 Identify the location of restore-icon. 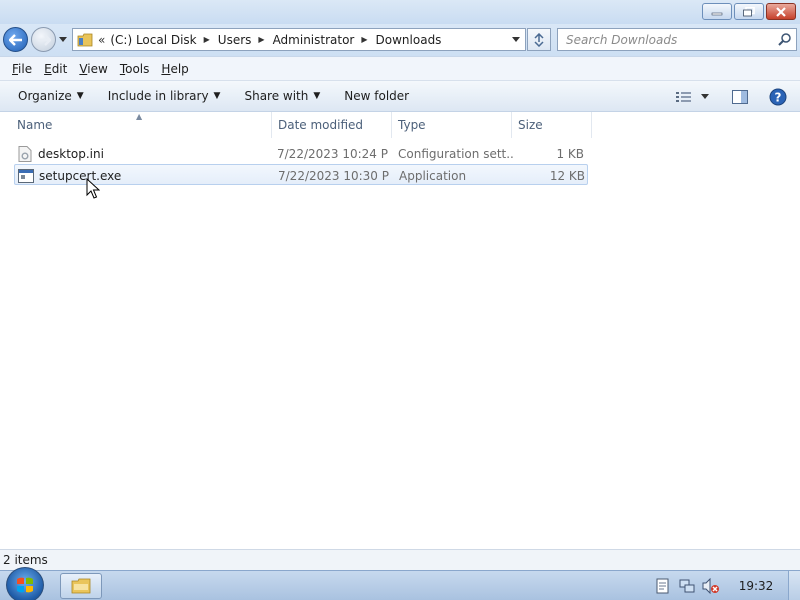
(749, 11).